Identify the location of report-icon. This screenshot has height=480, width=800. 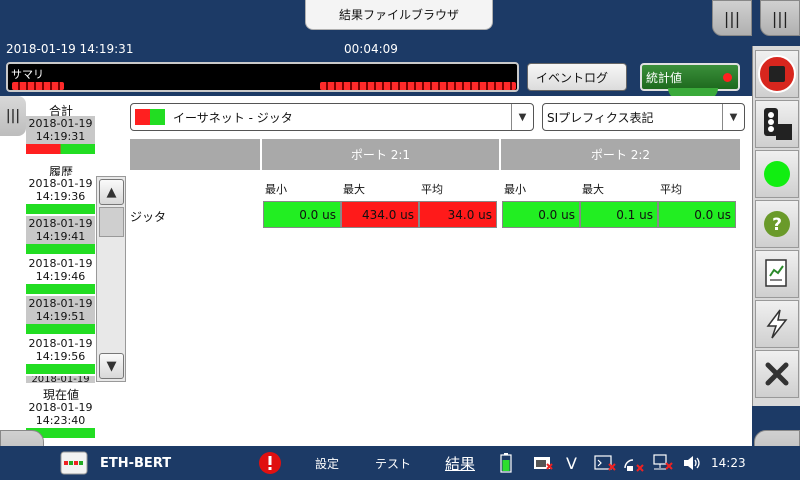
(776, 273).